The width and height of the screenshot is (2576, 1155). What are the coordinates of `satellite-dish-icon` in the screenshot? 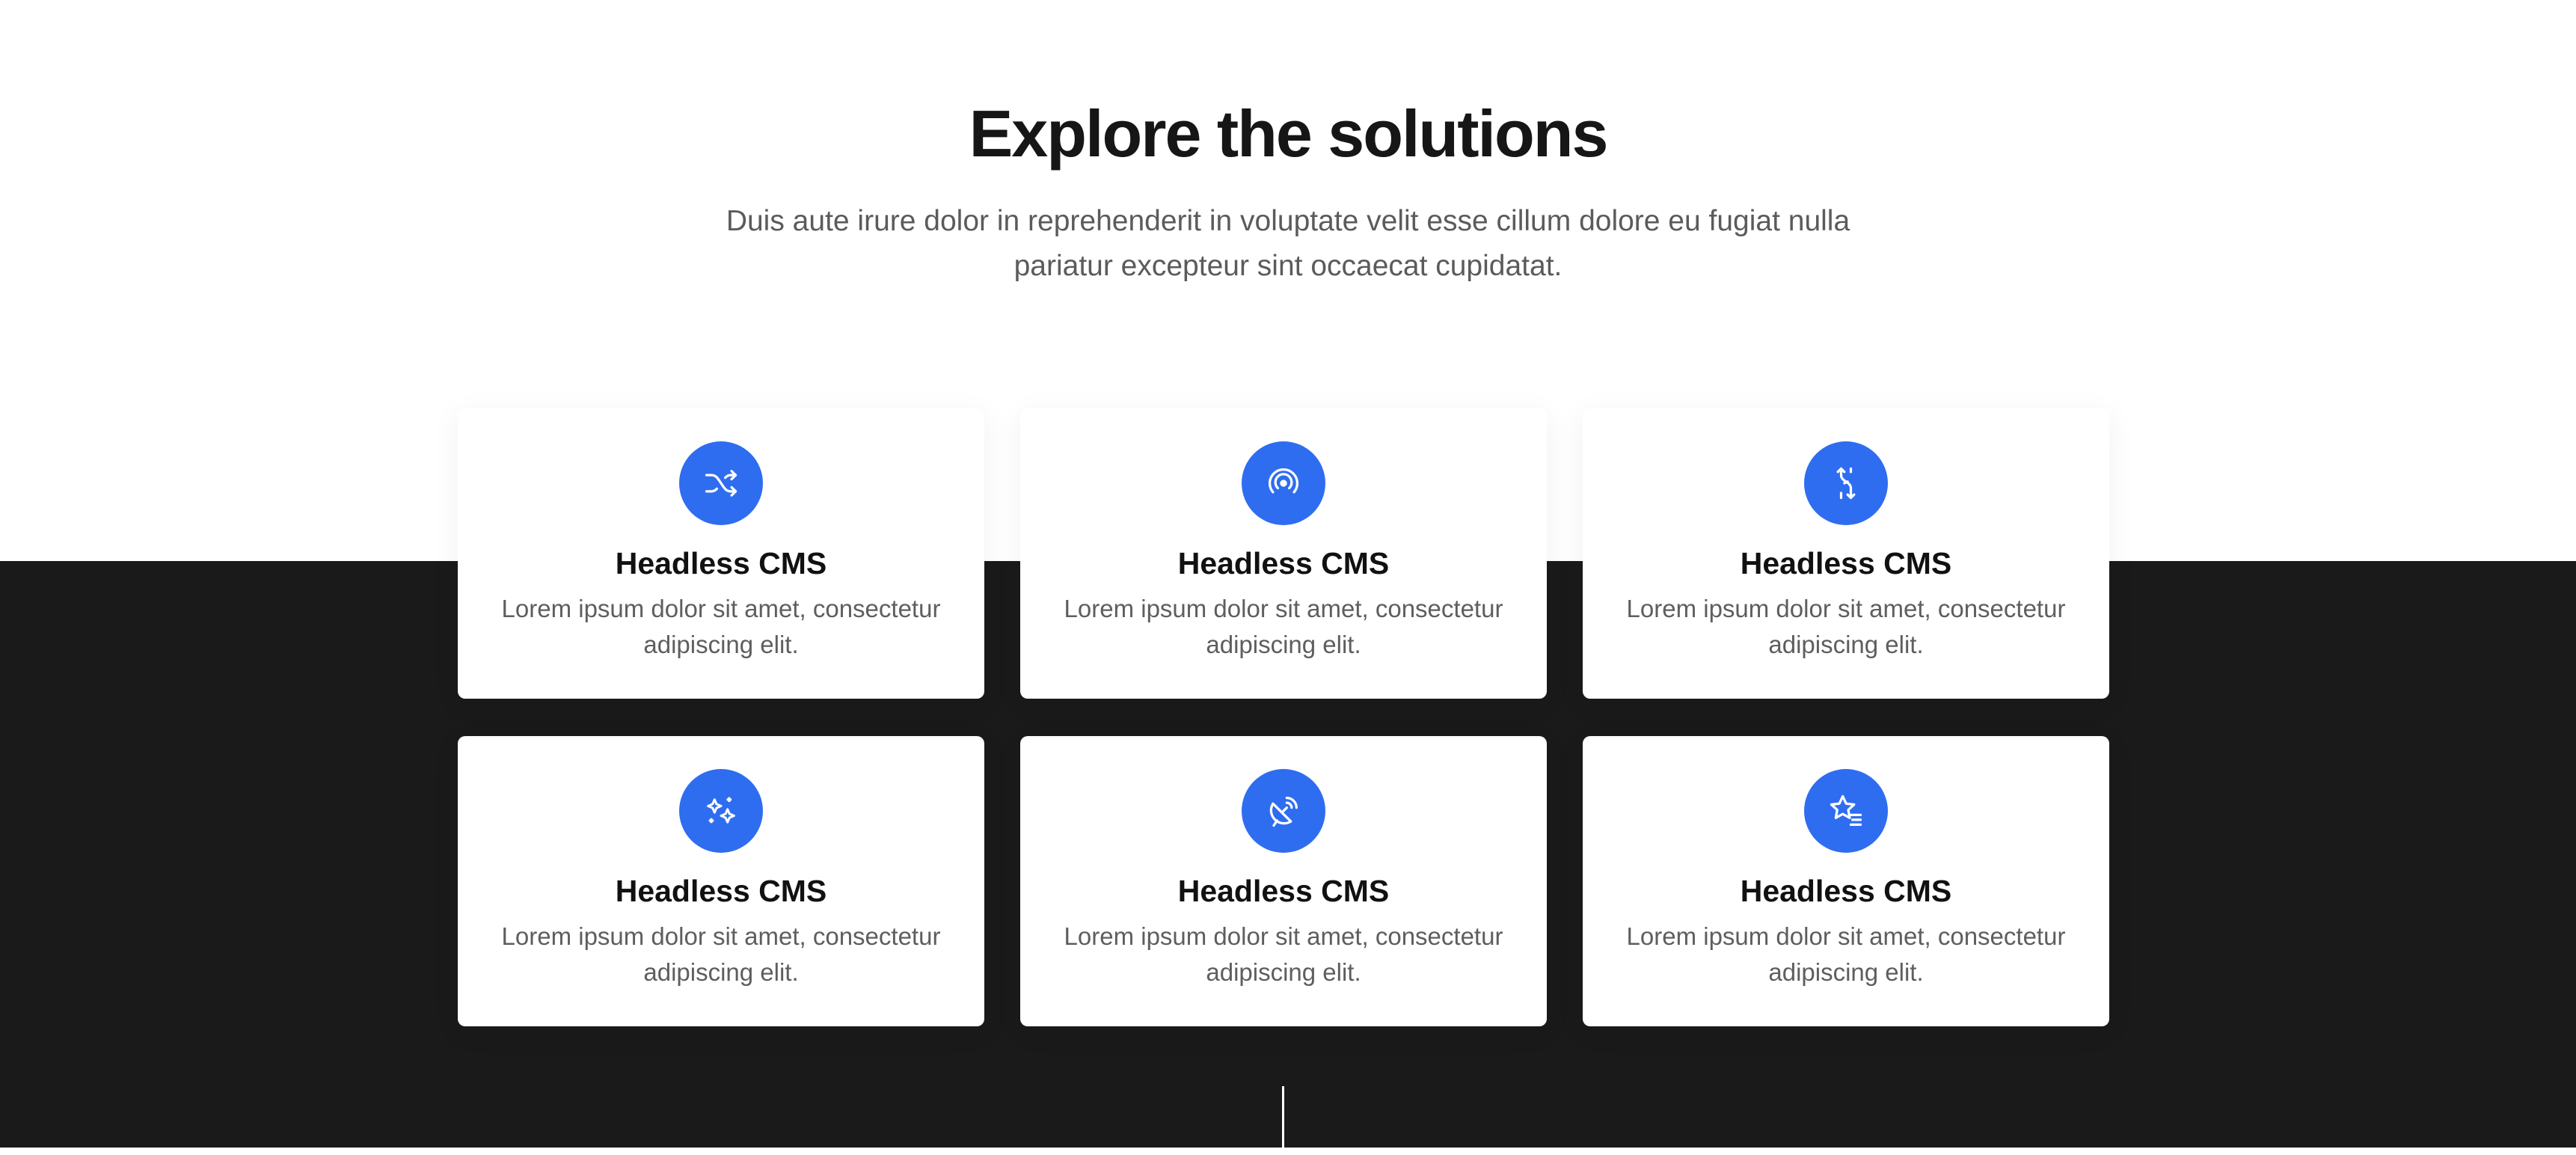 It's located at (1283, 811).